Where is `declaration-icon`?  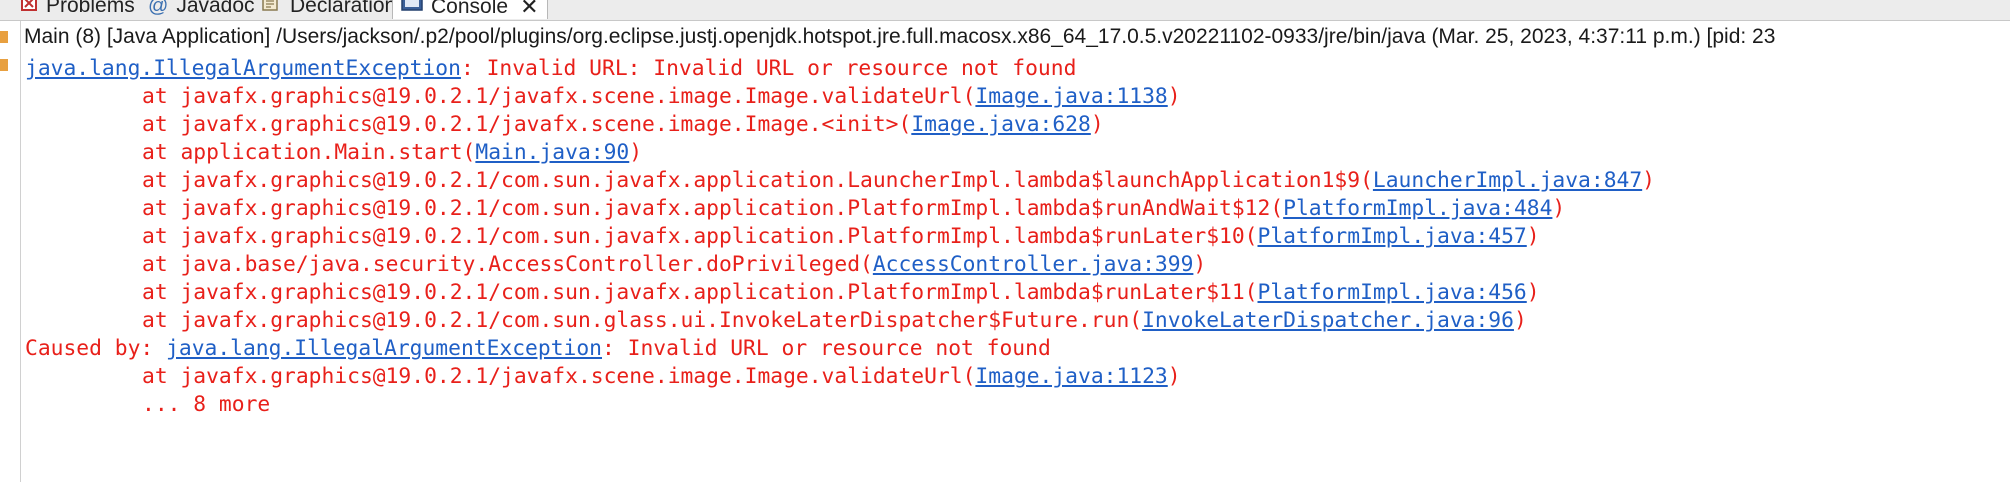 declaration-icon is located at coordinates (272, 9).